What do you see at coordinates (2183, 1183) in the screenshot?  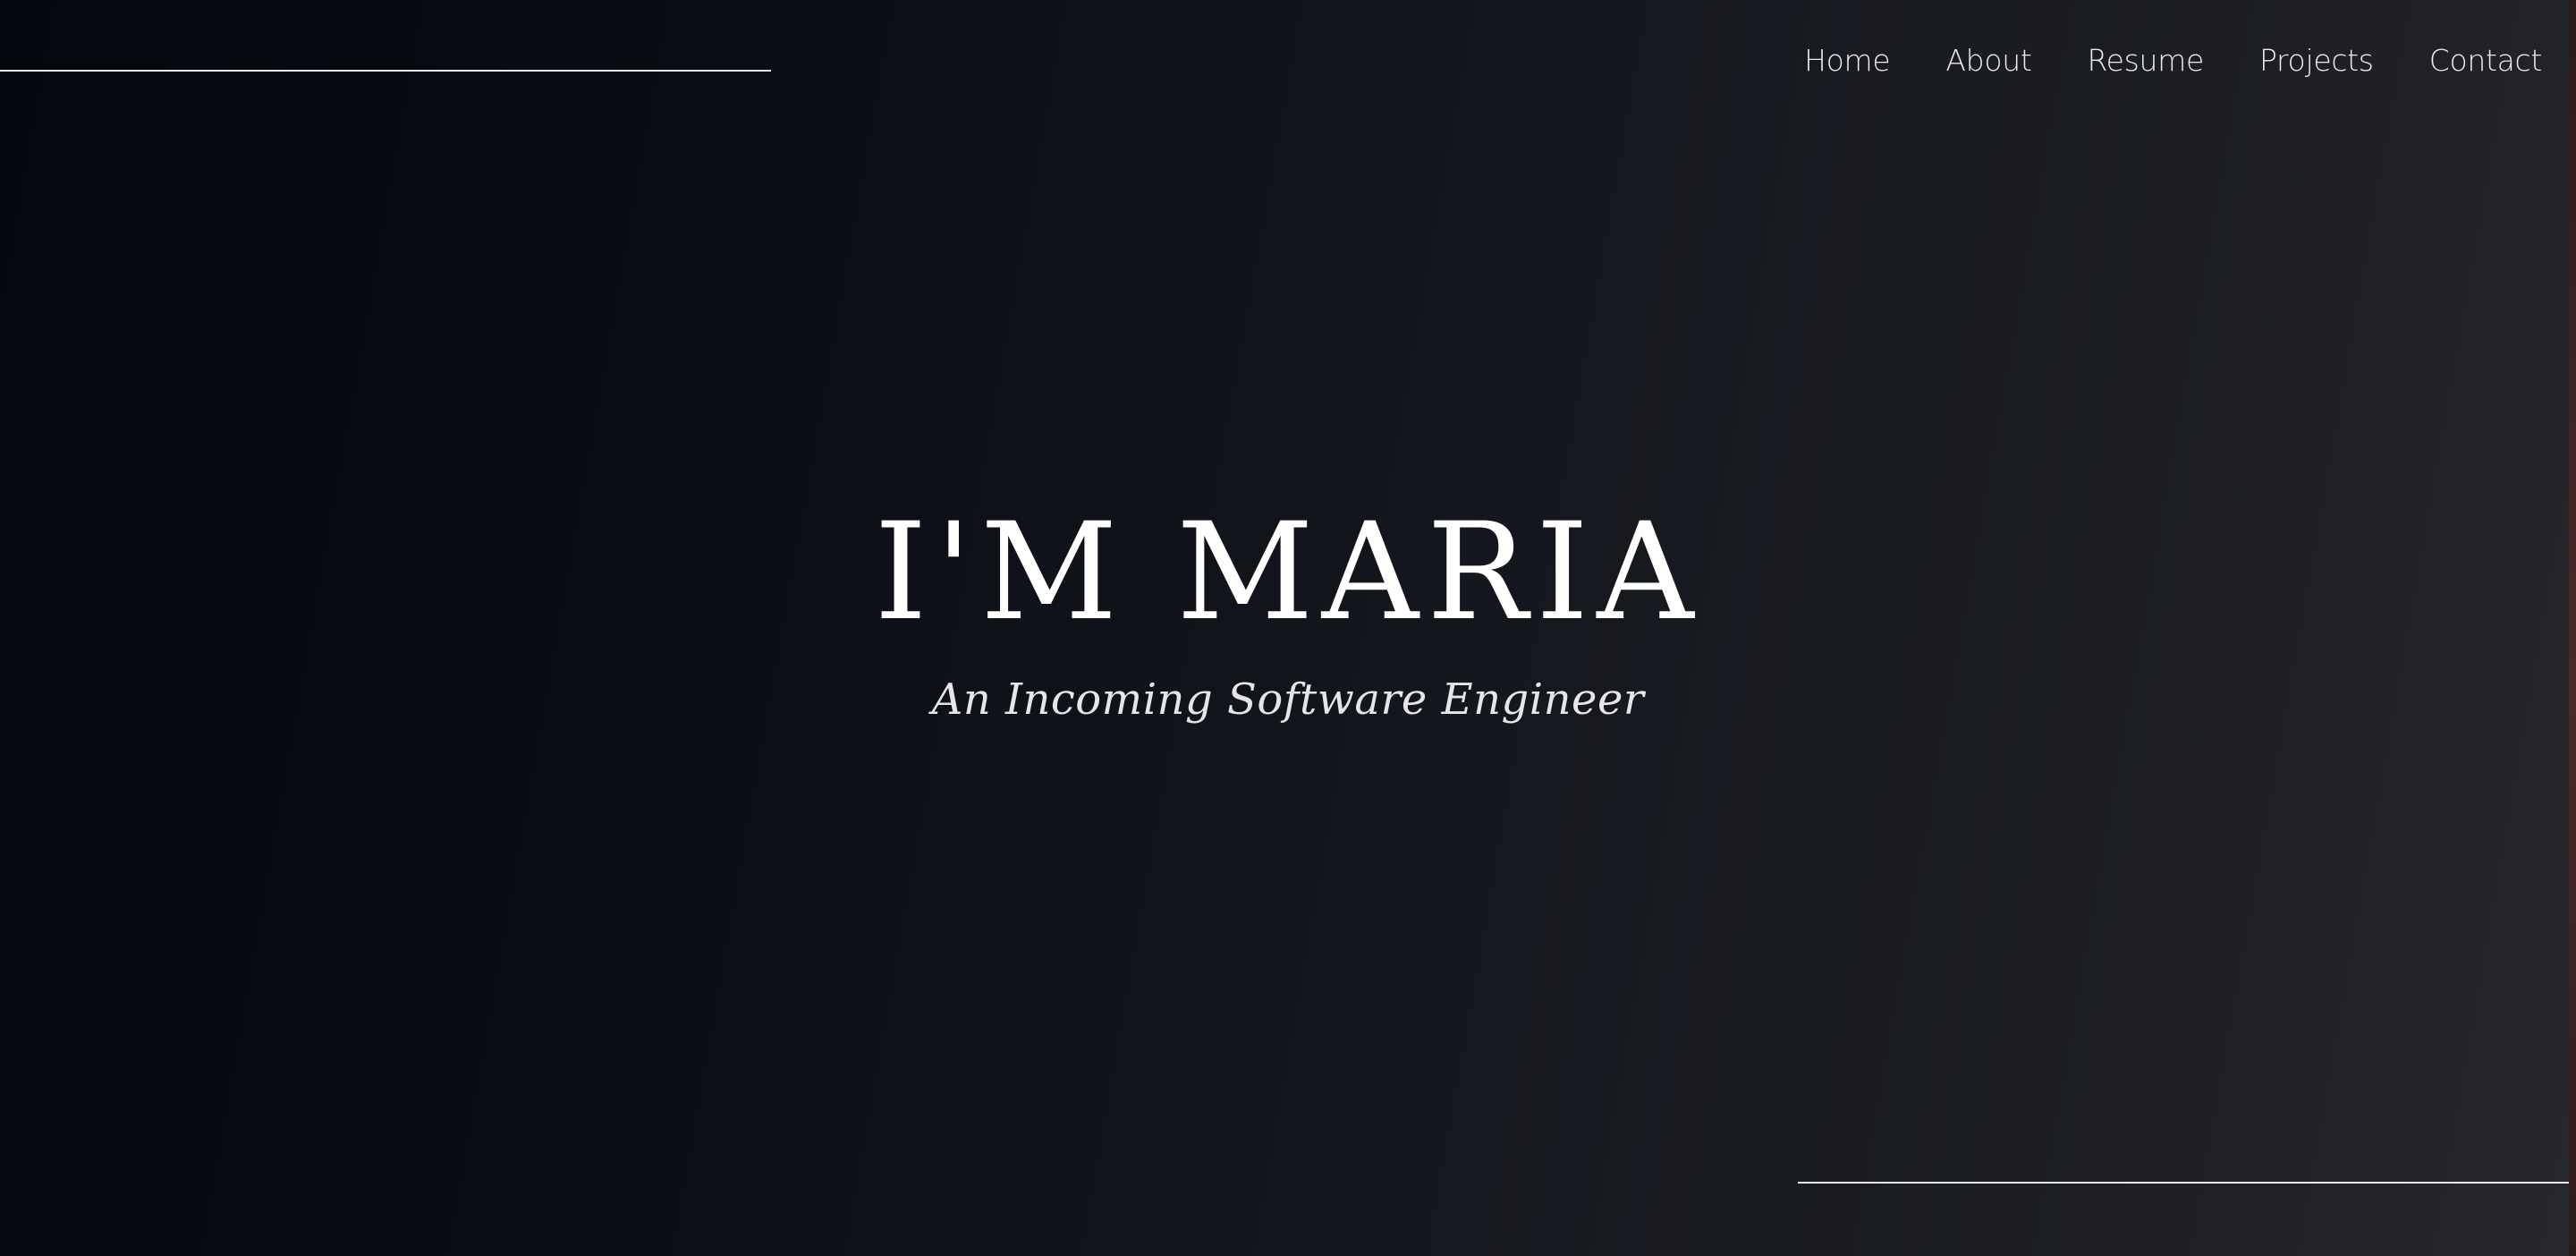 I see `bottom-right-divider-line` at bounding box center [2183, 1183].